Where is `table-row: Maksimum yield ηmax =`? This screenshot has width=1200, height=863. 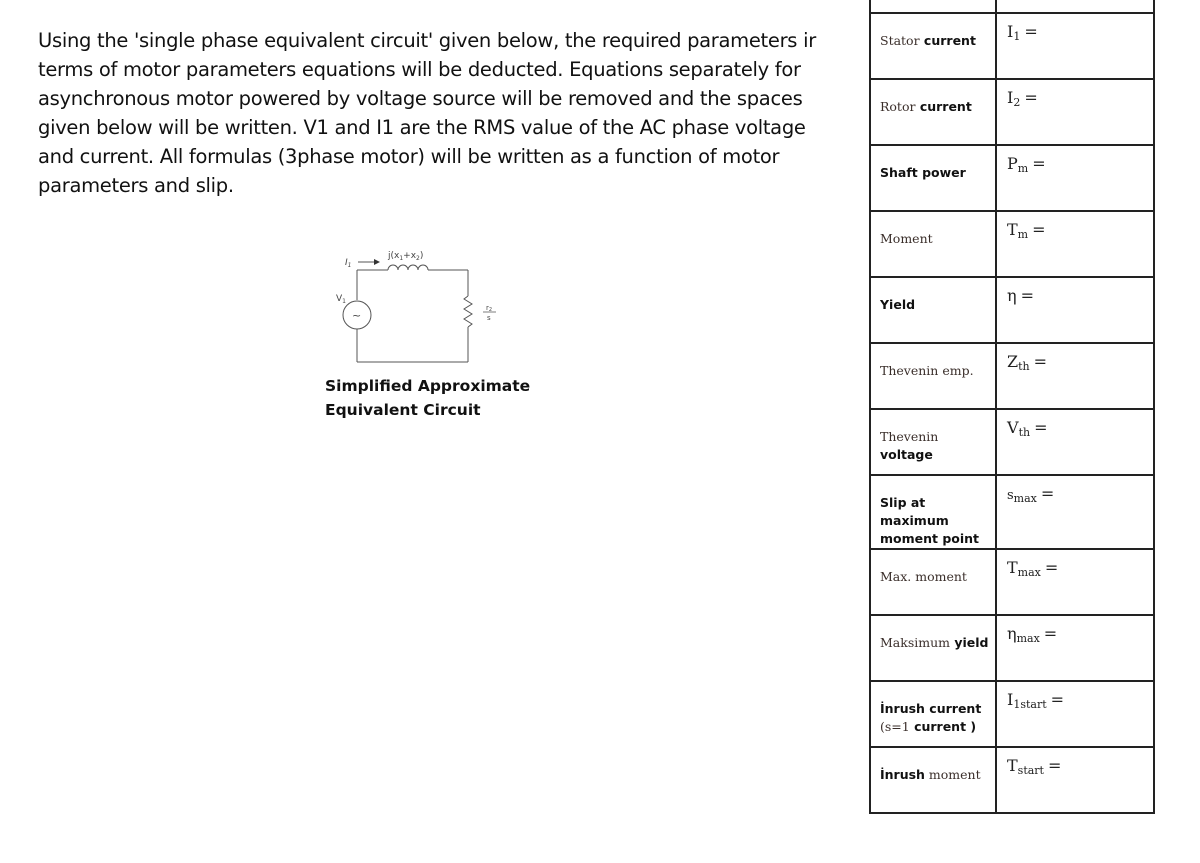 table-row: Maksimum yield ηmax = is located at coordinates (1012, 648).